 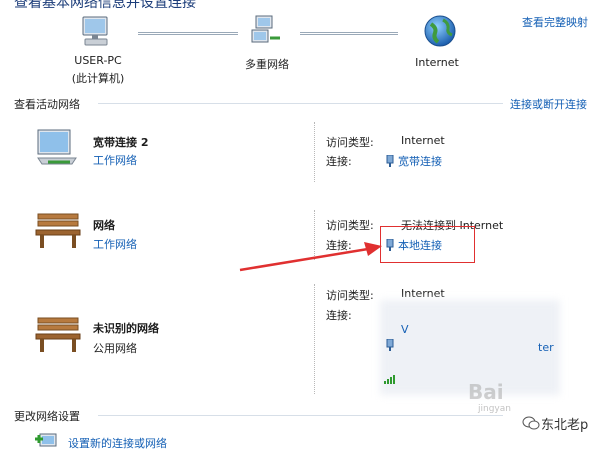 What do you see at coordinates (546, 347) in the screenshot?
I see `connection-link-partial: ter` at bounding box center [546, 347].